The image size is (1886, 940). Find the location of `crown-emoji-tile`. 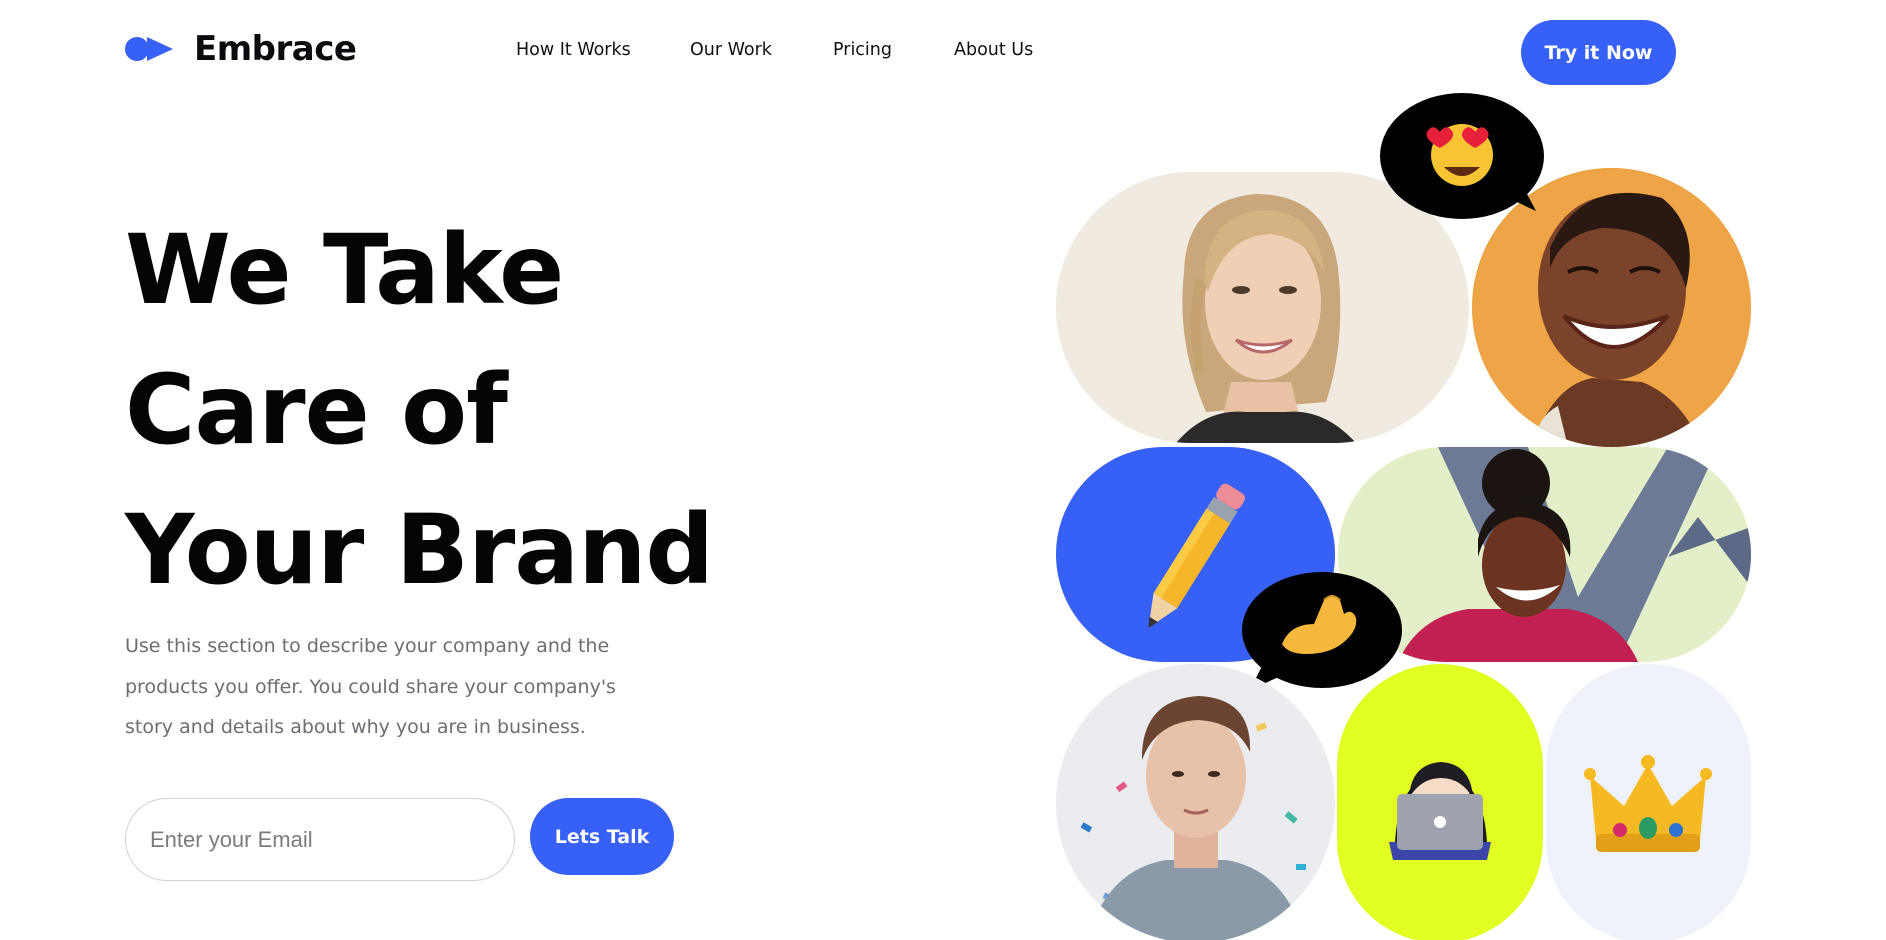

crown-emoji-tile is located at coordinates (1648, 802).